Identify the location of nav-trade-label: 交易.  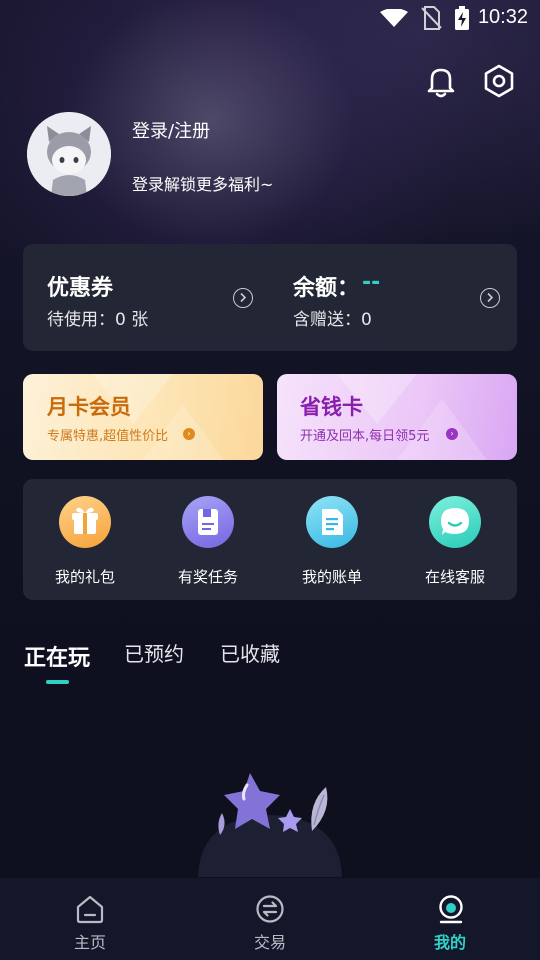
(270, 941).